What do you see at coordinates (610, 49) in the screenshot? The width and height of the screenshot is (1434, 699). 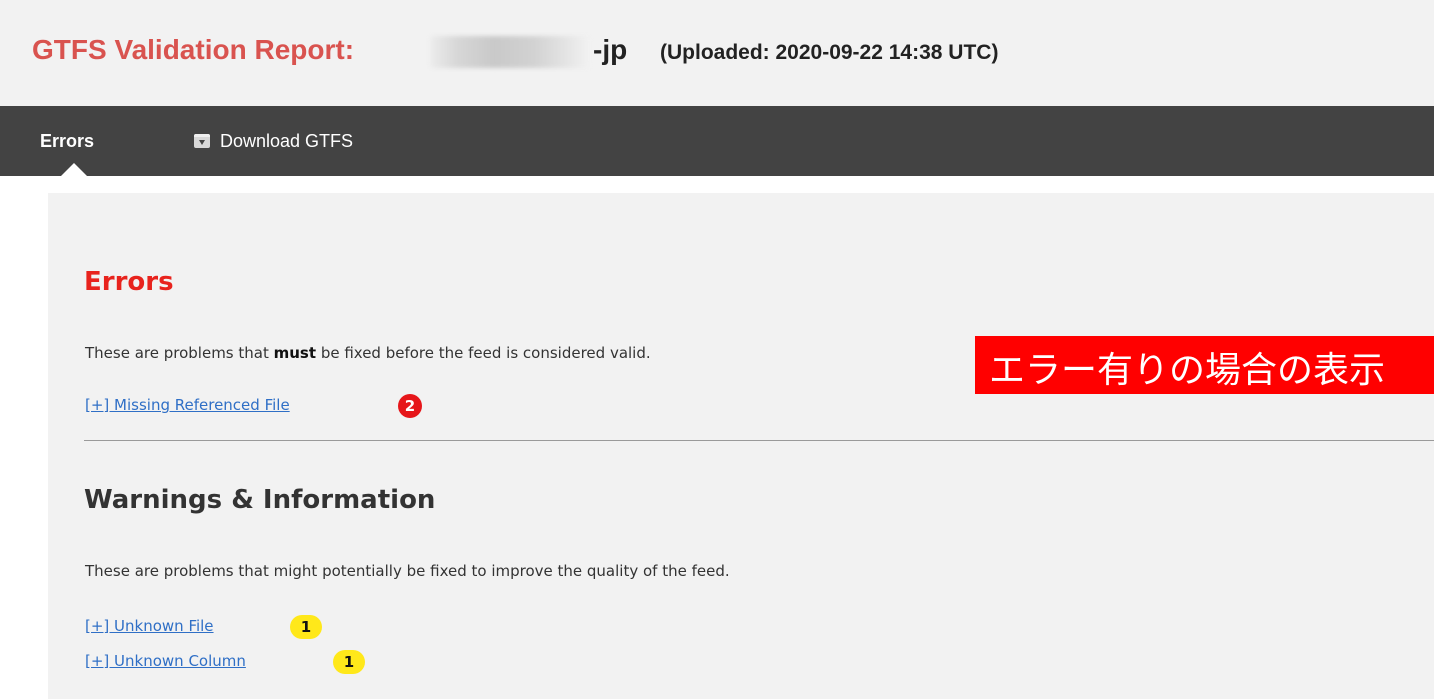 I see `feed-name-suffix: -jp` at bounding box center [610, 49].